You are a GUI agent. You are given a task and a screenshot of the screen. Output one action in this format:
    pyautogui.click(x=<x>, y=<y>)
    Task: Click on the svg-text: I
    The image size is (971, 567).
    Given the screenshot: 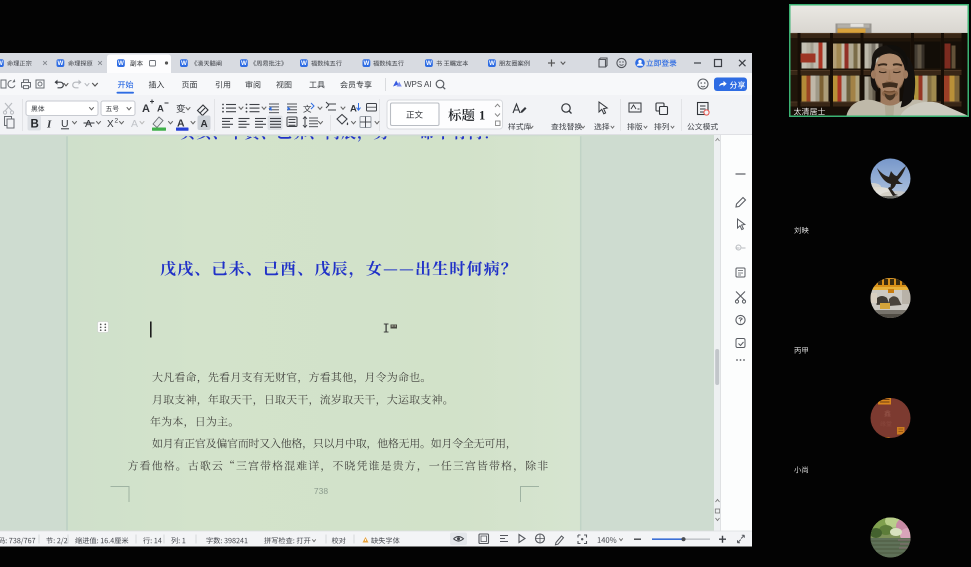 What is the action you would take?
    pyautogui.click(x=49, y=125)
    